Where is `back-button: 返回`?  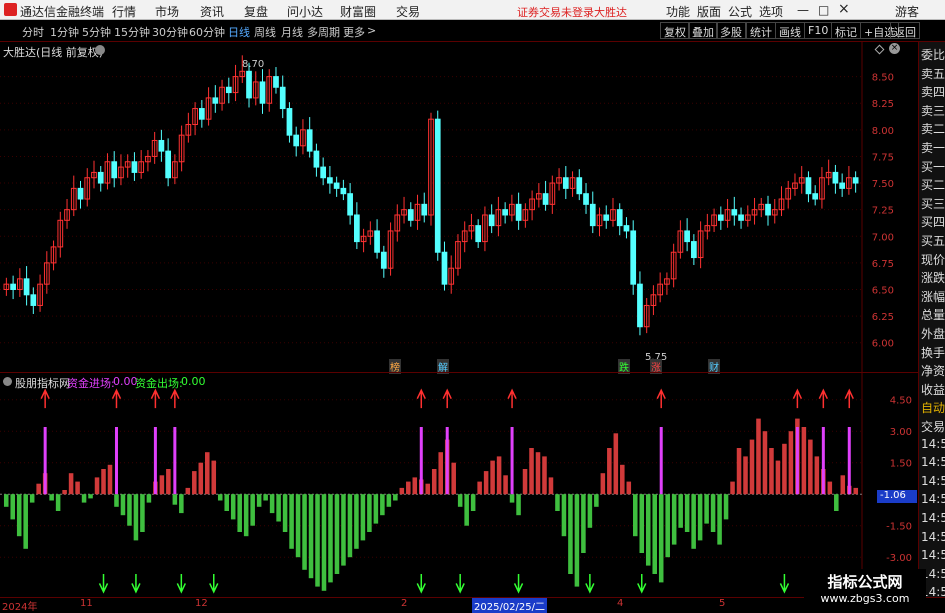
back-button: 返回 is located at coordinates (905, 30).